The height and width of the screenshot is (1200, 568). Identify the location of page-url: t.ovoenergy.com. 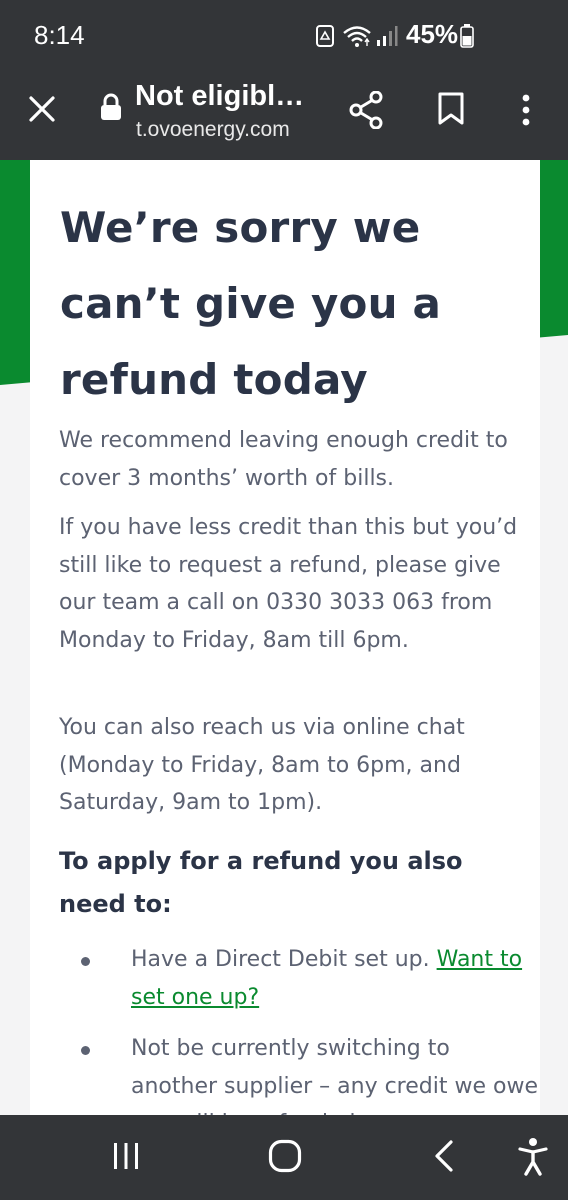
(213, 129).